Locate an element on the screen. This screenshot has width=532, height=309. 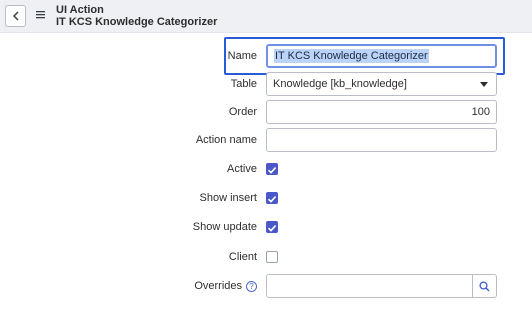
name-value: IT KCS Knowledge Categorizer is located at coordinates (351, 56).